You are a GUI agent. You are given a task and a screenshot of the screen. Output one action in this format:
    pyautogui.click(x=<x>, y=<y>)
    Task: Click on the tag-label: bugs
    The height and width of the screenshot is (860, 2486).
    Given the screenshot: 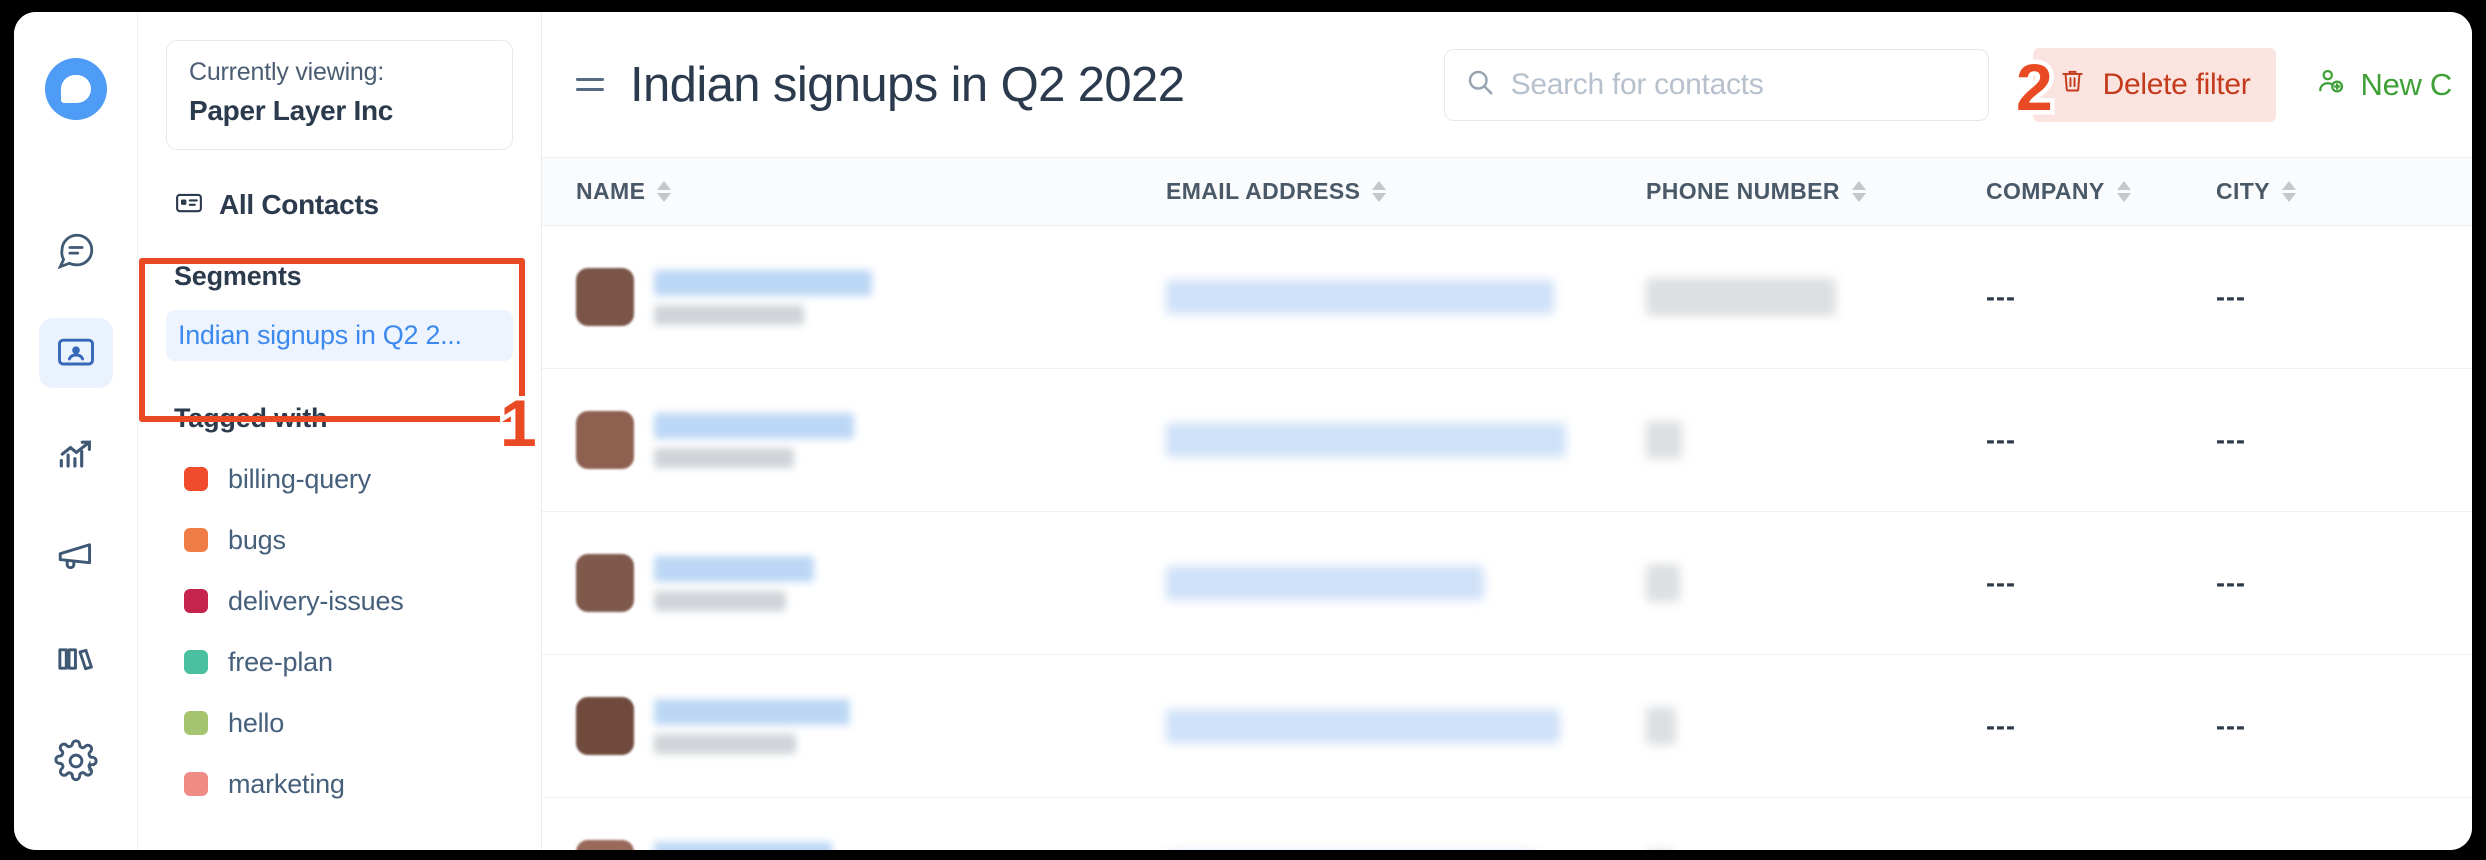 What is the action you would take?
    pyautogui.click(x=257, y=539)
    